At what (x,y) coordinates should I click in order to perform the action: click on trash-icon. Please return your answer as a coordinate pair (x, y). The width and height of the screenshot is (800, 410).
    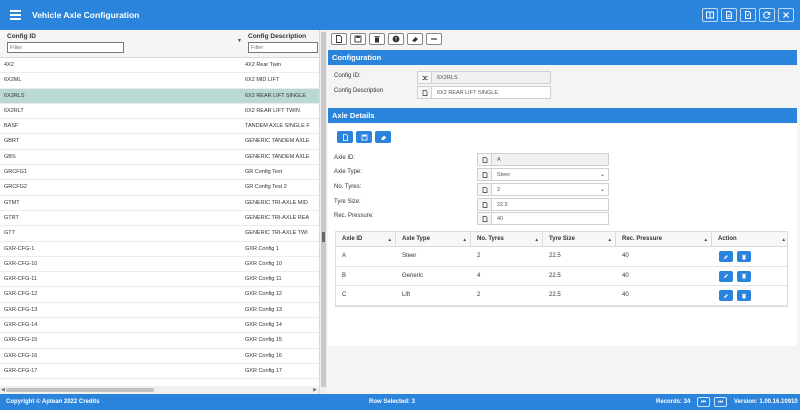
    Looking at the image, I should click on (744, 276).